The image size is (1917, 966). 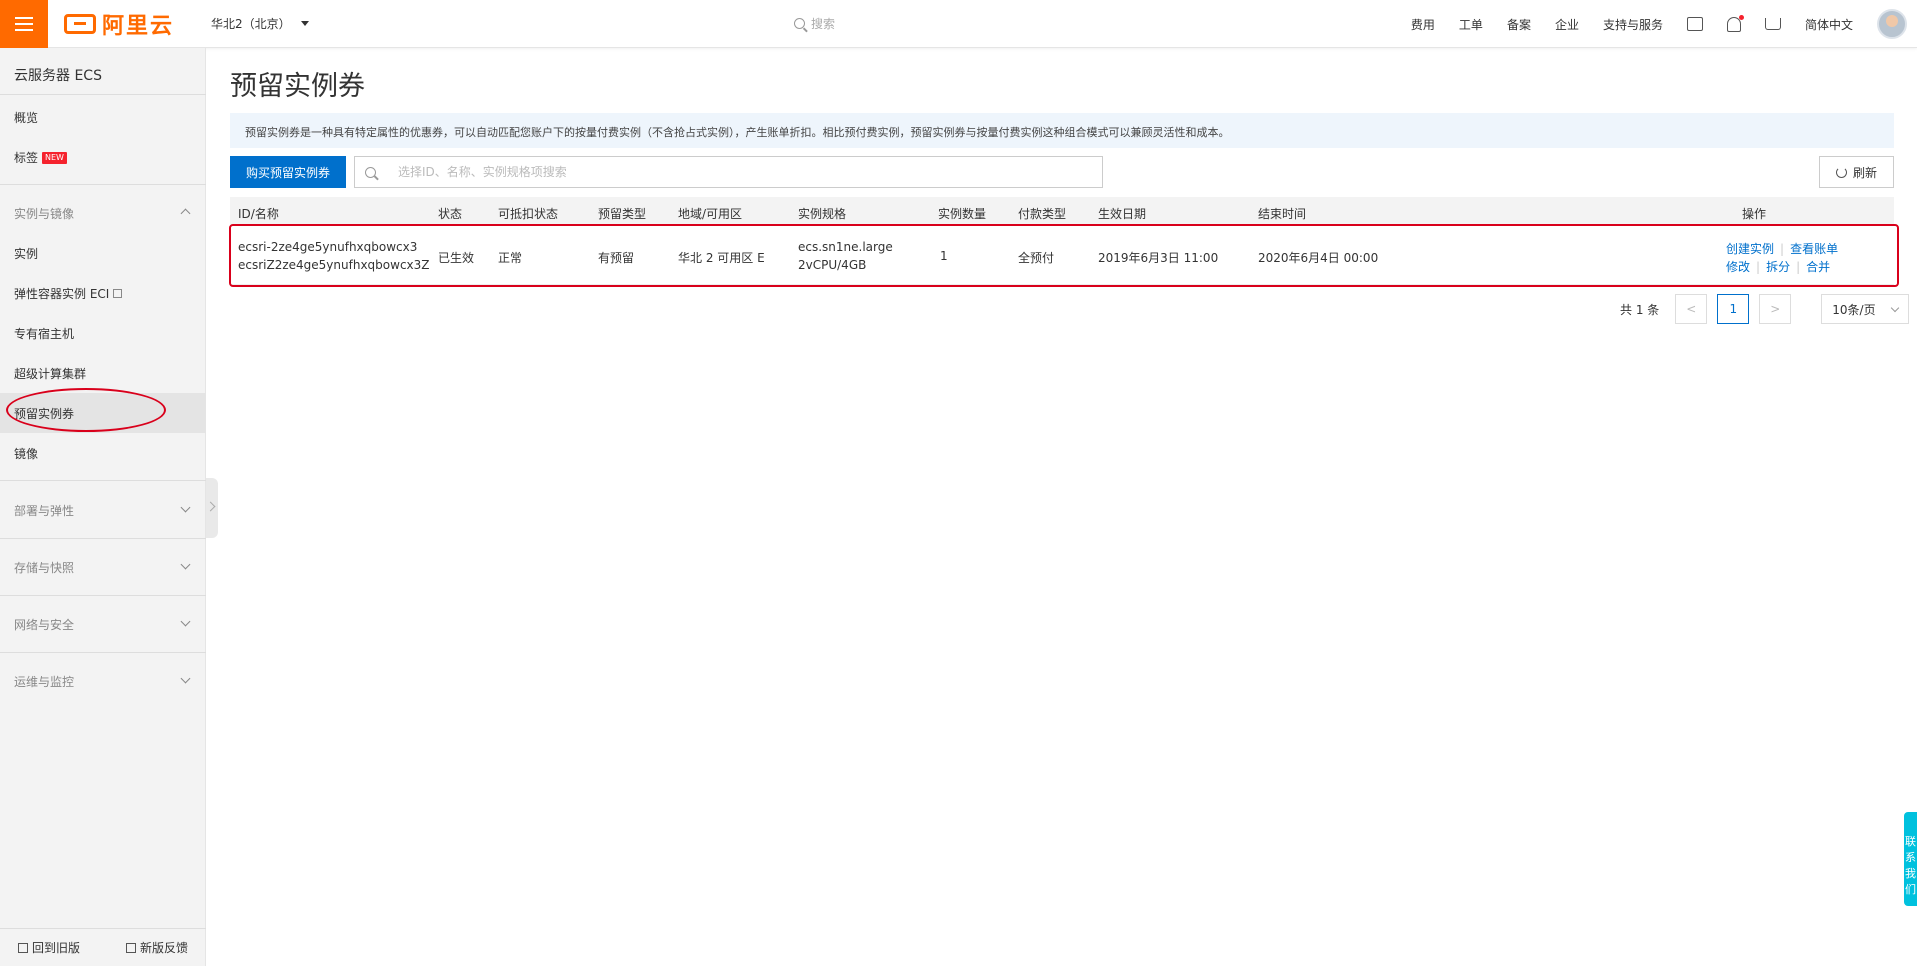 I want to click on column-header: 状态, so click(x=450, y=214).